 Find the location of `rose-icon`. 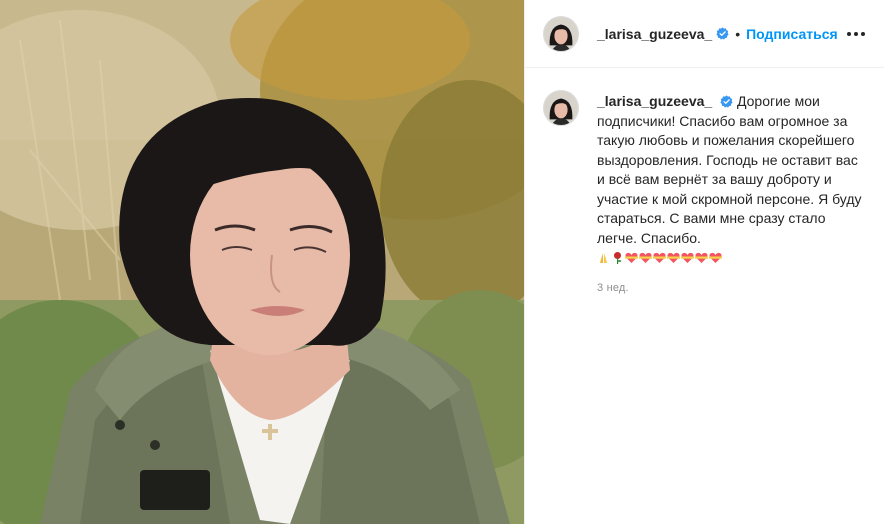

rose-icon is located at coordinates (617, 257).